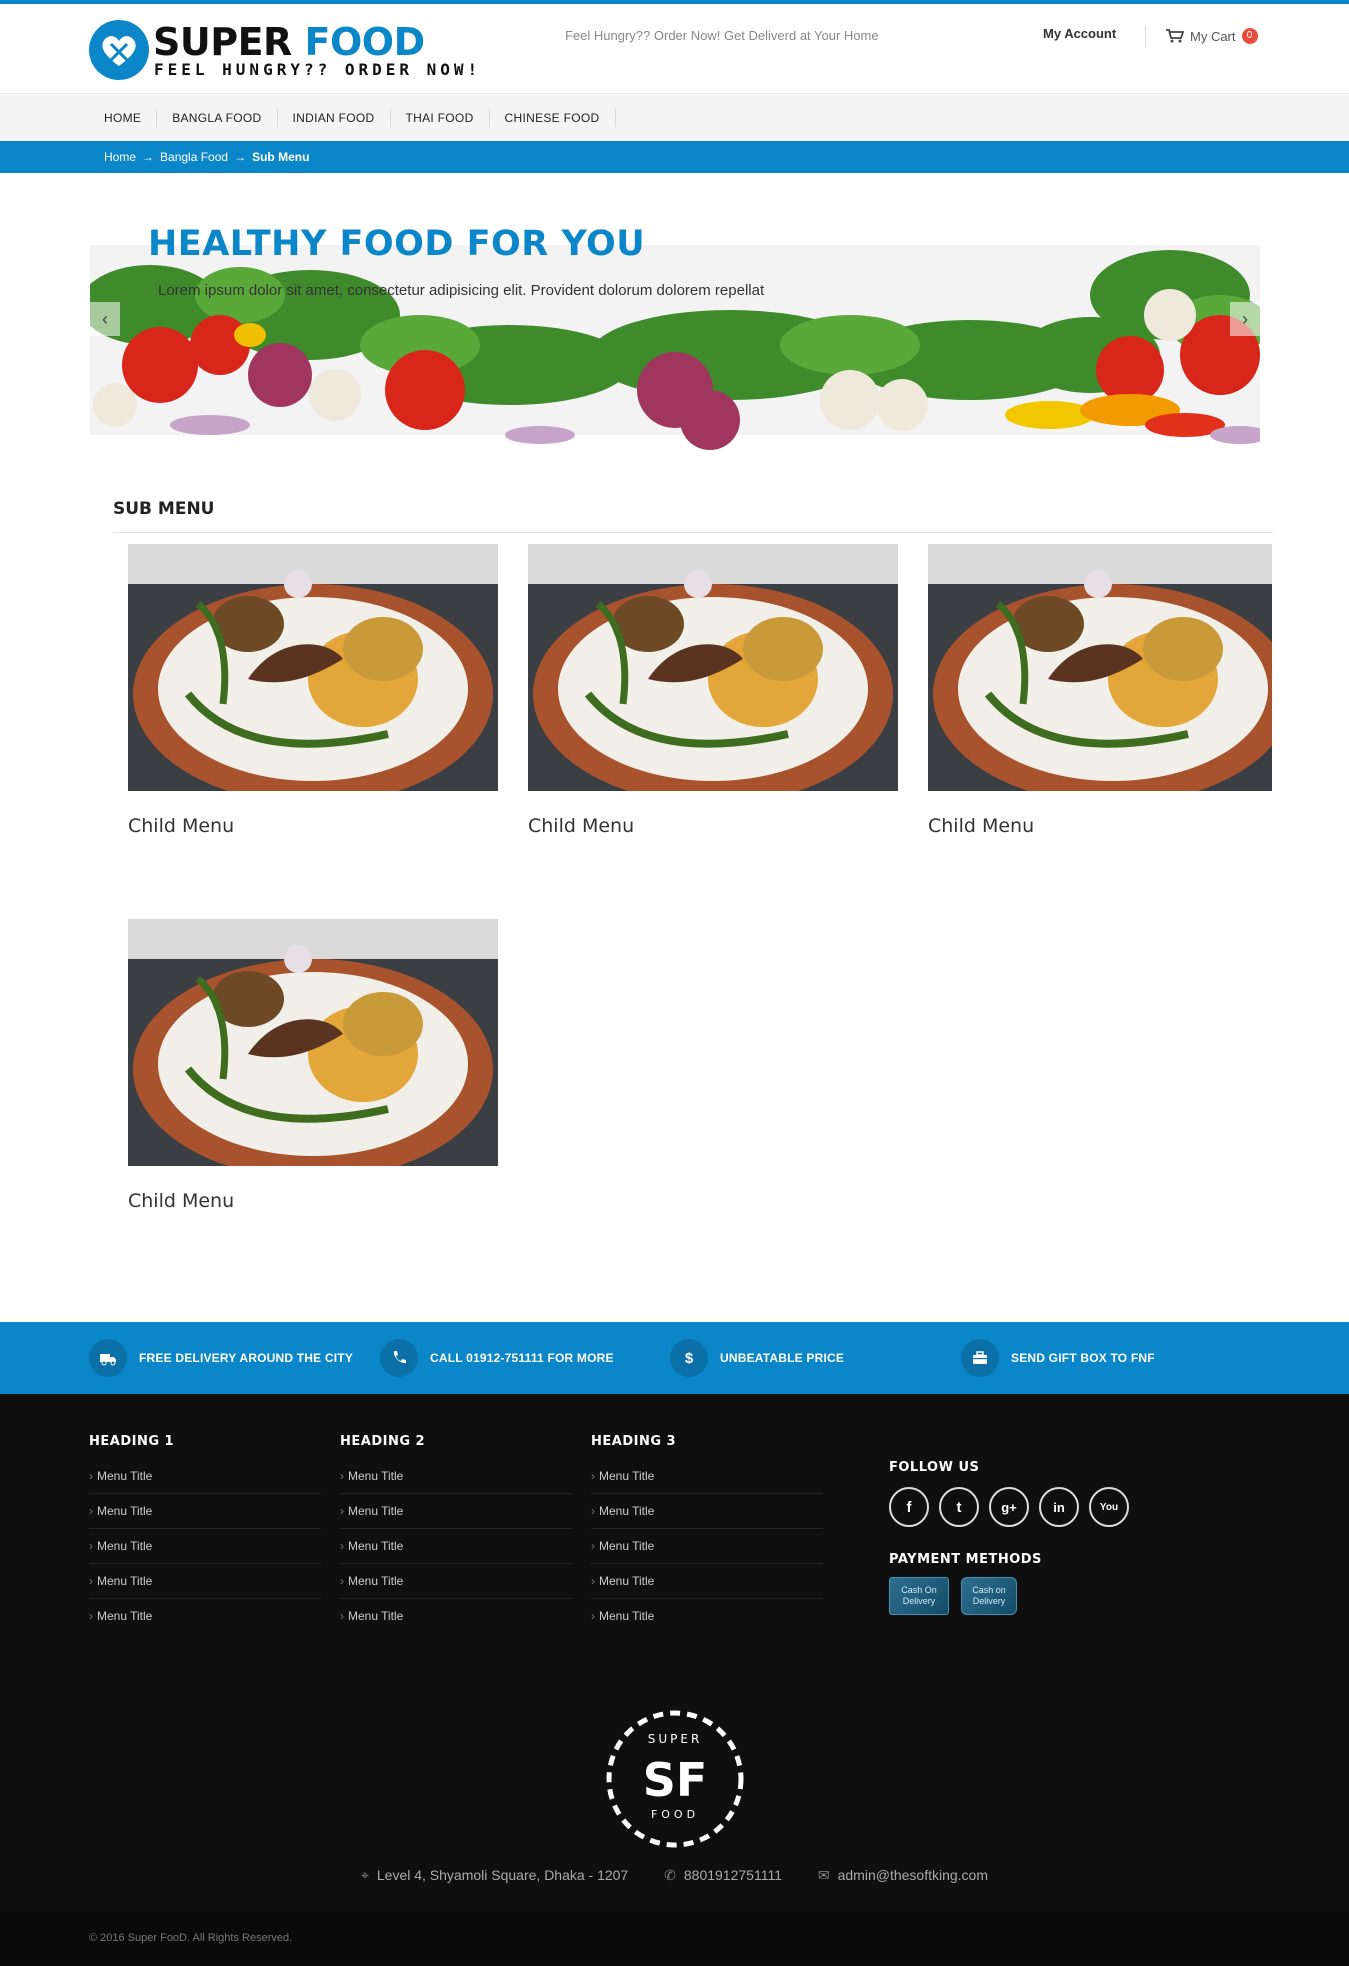 The height and width of the screenshot is (1966, 1349). Describe the element at coordinates (689, 1358) in the screenshot. I see `dollar-icon: $` at that location.